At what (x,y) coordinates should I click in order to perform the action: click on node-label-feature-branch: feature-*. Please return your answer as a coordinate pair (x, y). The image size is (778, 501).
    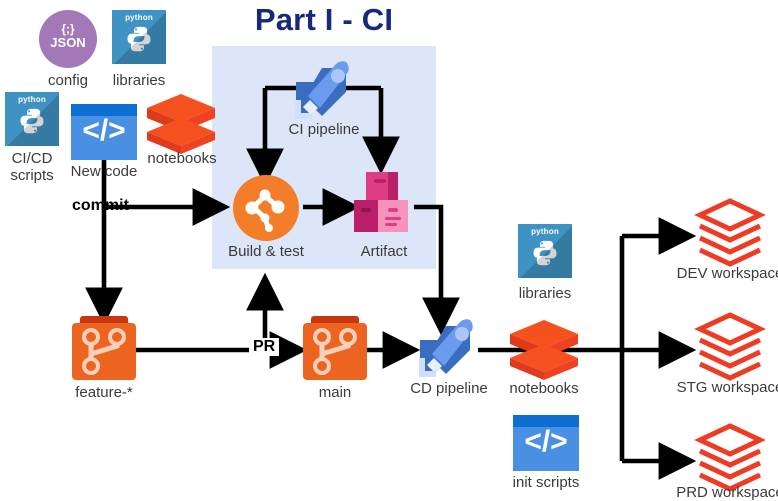
    Looking at the image, I should click on (104, 392).